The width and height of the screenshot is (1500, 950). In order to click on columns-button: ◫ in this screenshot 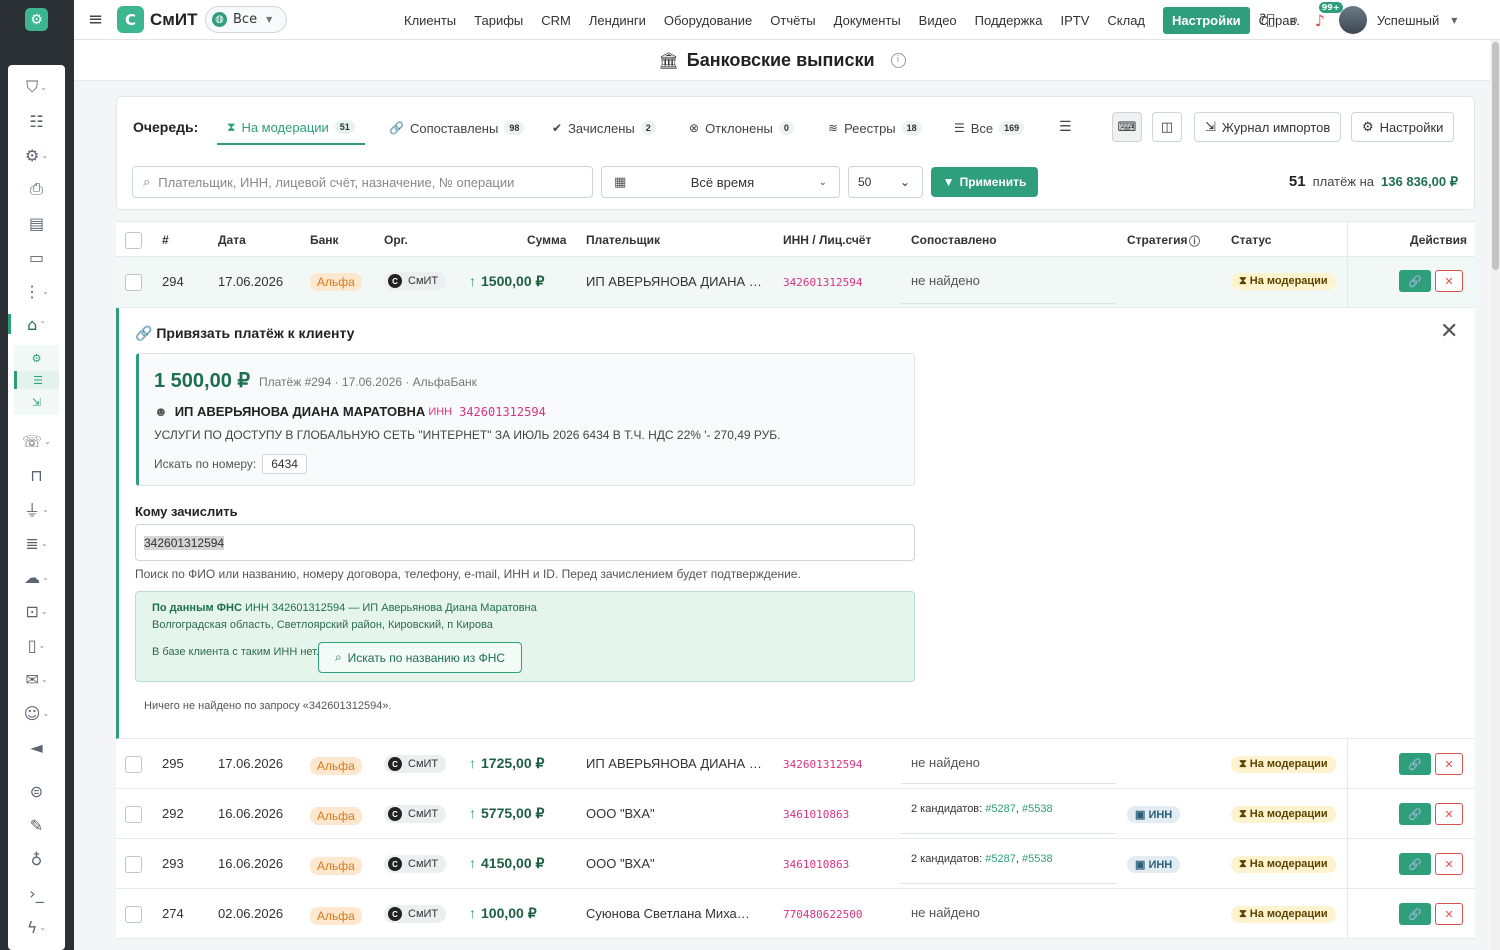, I will do `click(1167, 127)`.